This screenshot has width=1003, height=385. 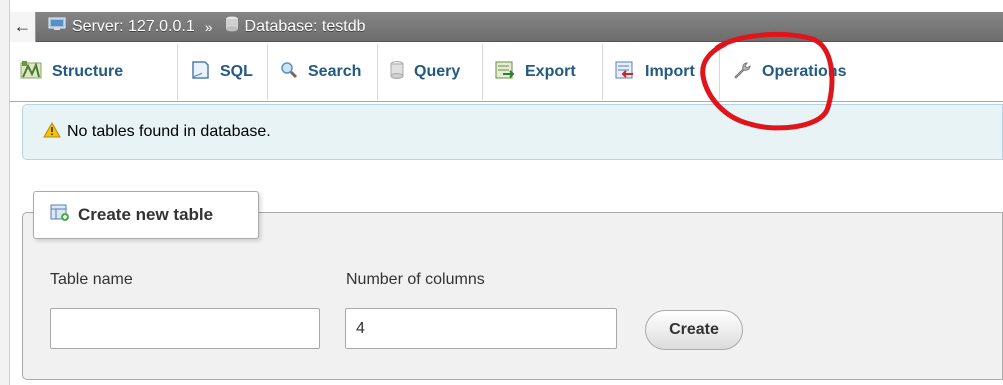 What do you see at coordinates (625, 72) in the screenshot?
I see `import-icon` at bounding box center [625, 72].